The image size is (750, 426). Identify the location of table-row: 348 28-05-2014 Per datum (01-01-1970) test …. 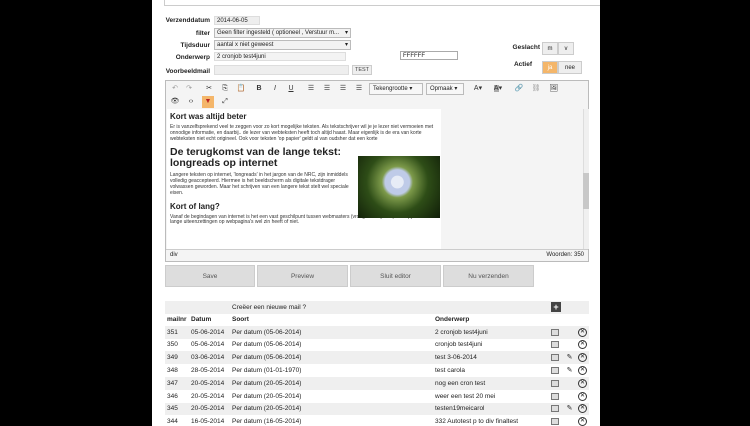
(377, 370).